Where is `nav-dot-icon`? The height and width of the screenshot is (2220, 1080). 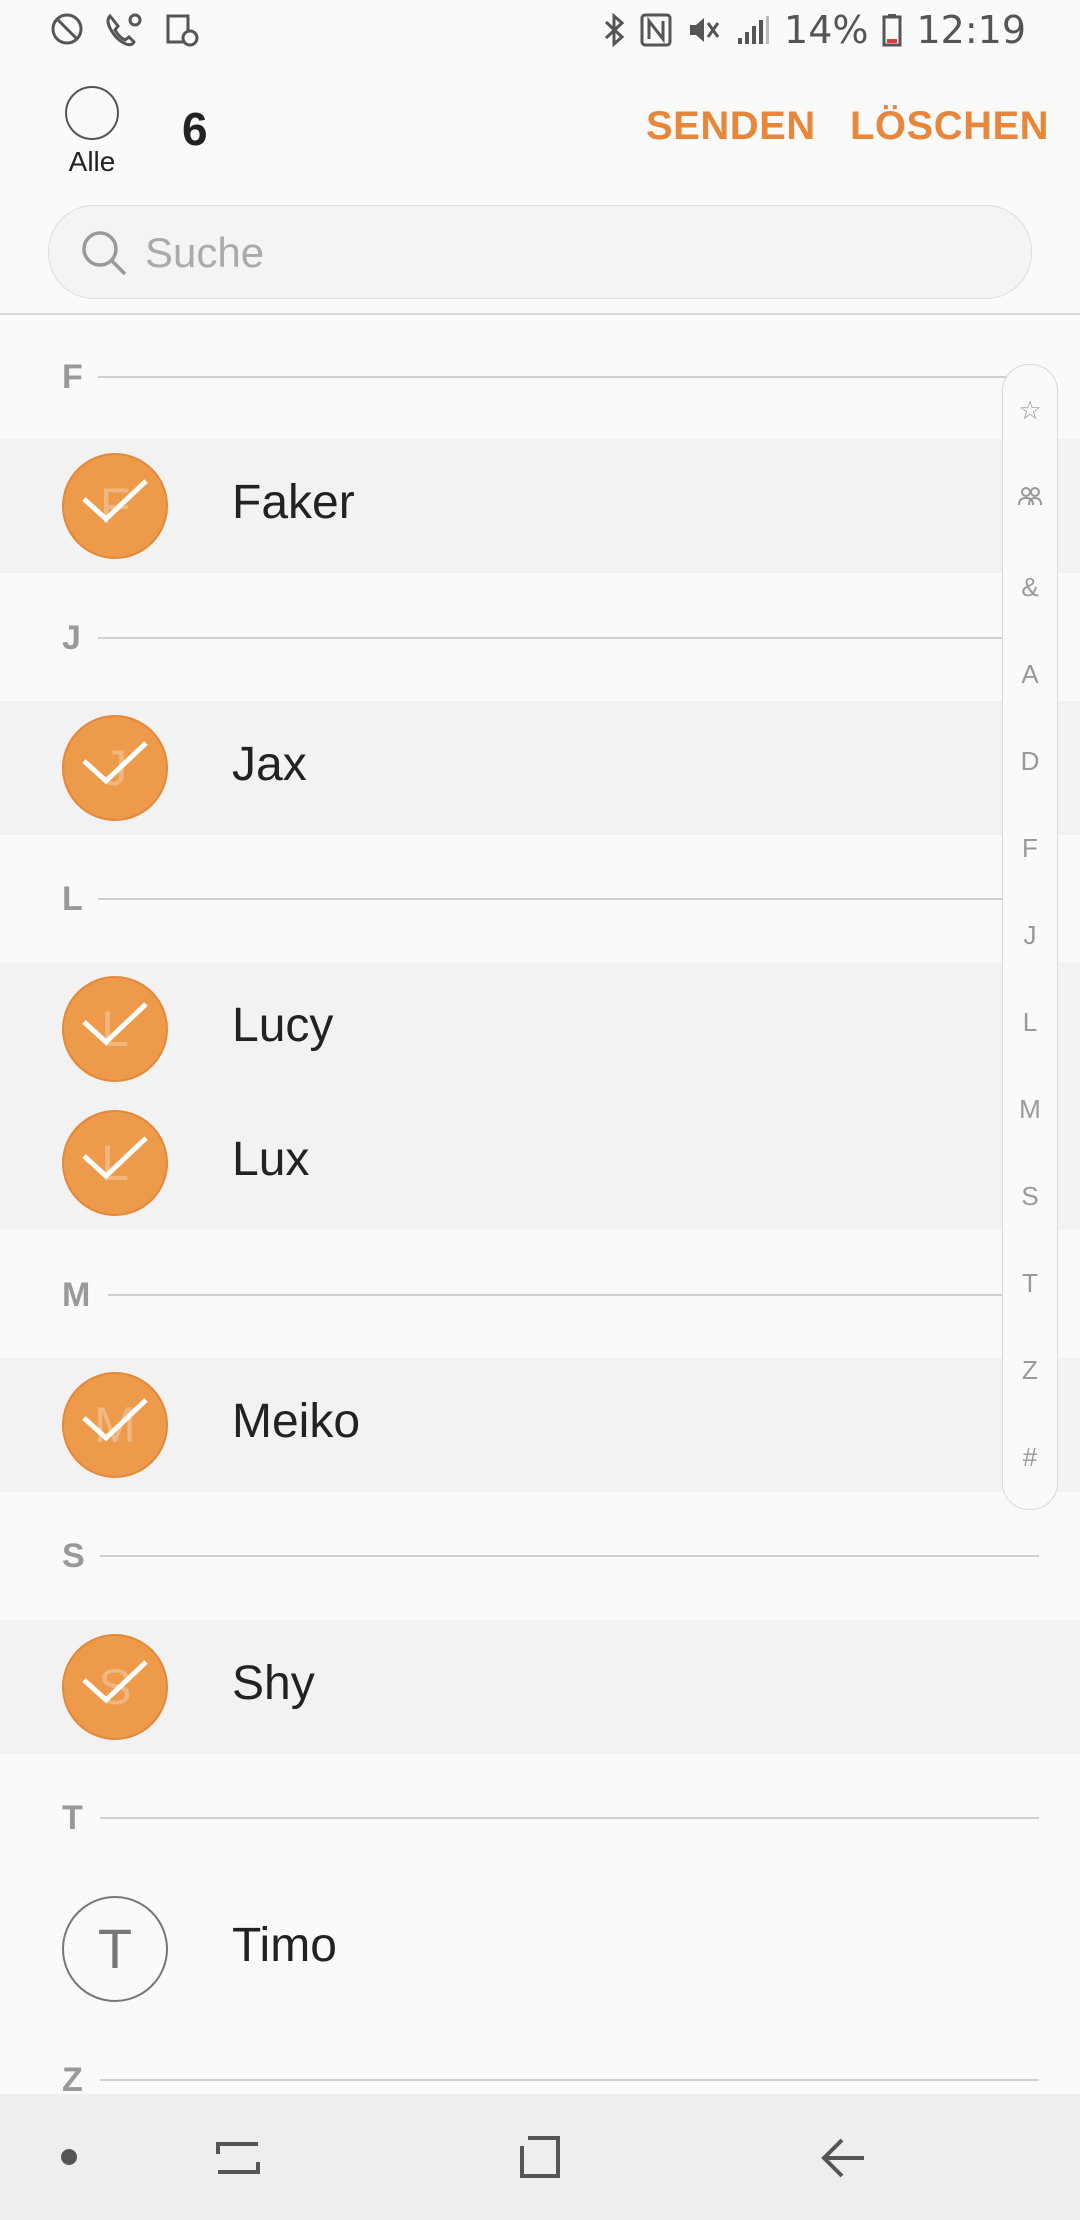 nav-dot-icon is located at coordinates (69, 2157).